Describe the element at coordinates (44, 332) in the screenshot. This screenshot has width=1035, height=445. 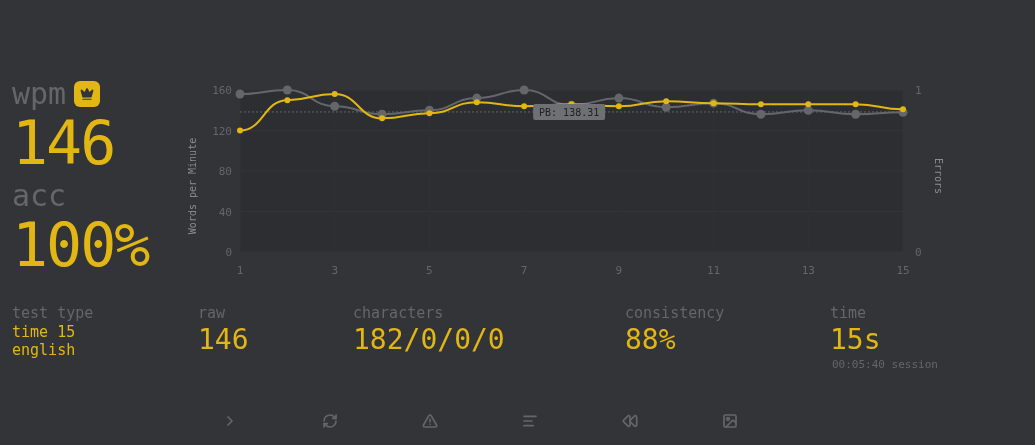
I see `stat-value: time 15` at that location.